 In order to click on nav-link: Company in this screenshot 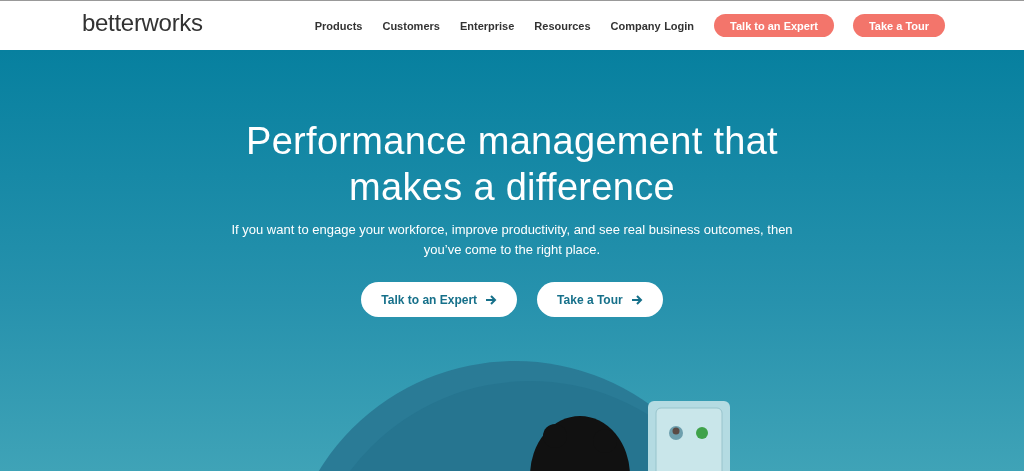, I will do `click(635, 25)`.